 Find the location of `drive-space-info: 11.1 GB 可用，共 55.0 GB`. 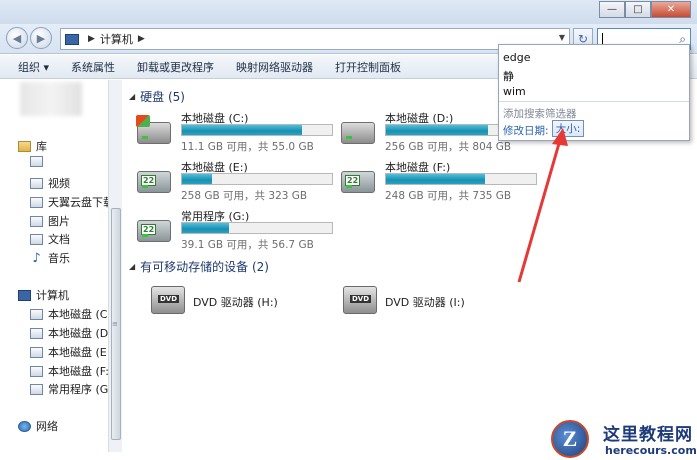

drive-space-info: 11.1 GB 可用，共 55.0 GB is located at coordinates (247, 147).